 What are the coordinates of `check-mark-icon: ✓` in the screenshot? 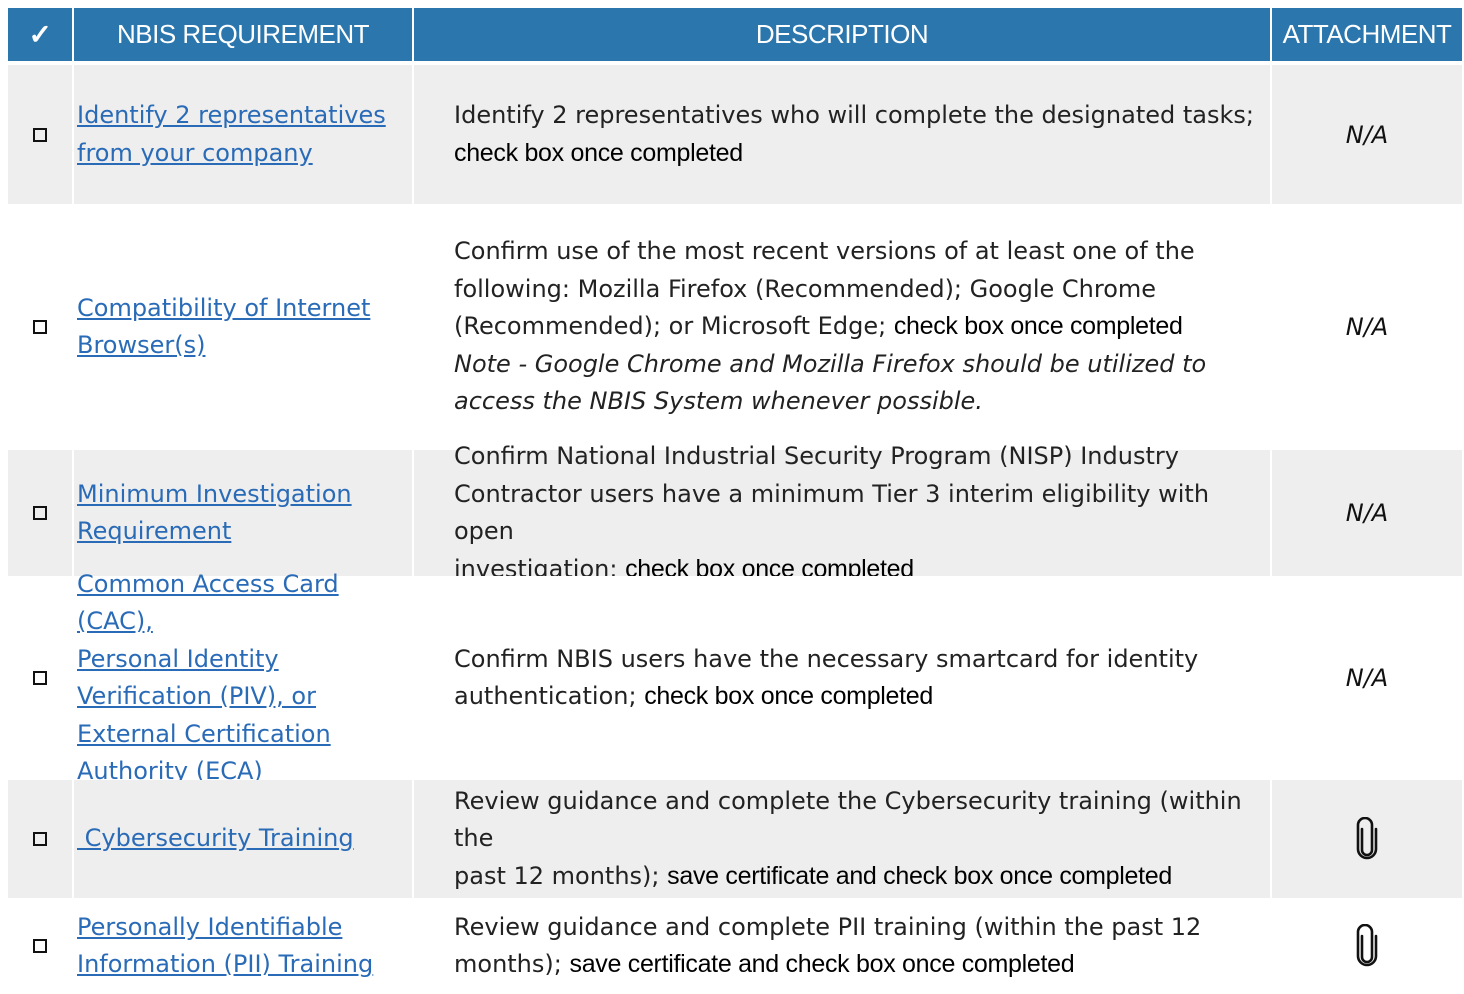 It's located at (40, 34).